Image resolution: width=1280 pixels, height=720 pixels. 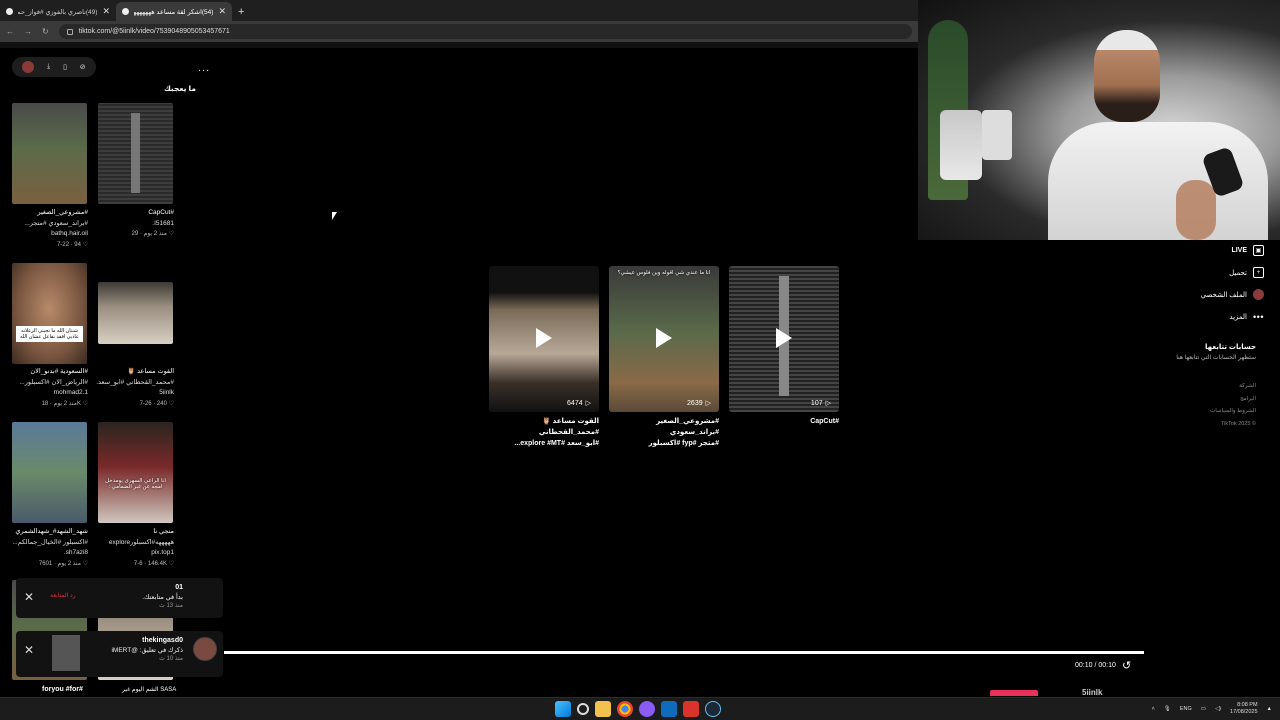 I want to click on video-caption: منجي نا, so click(x=135, y=532).